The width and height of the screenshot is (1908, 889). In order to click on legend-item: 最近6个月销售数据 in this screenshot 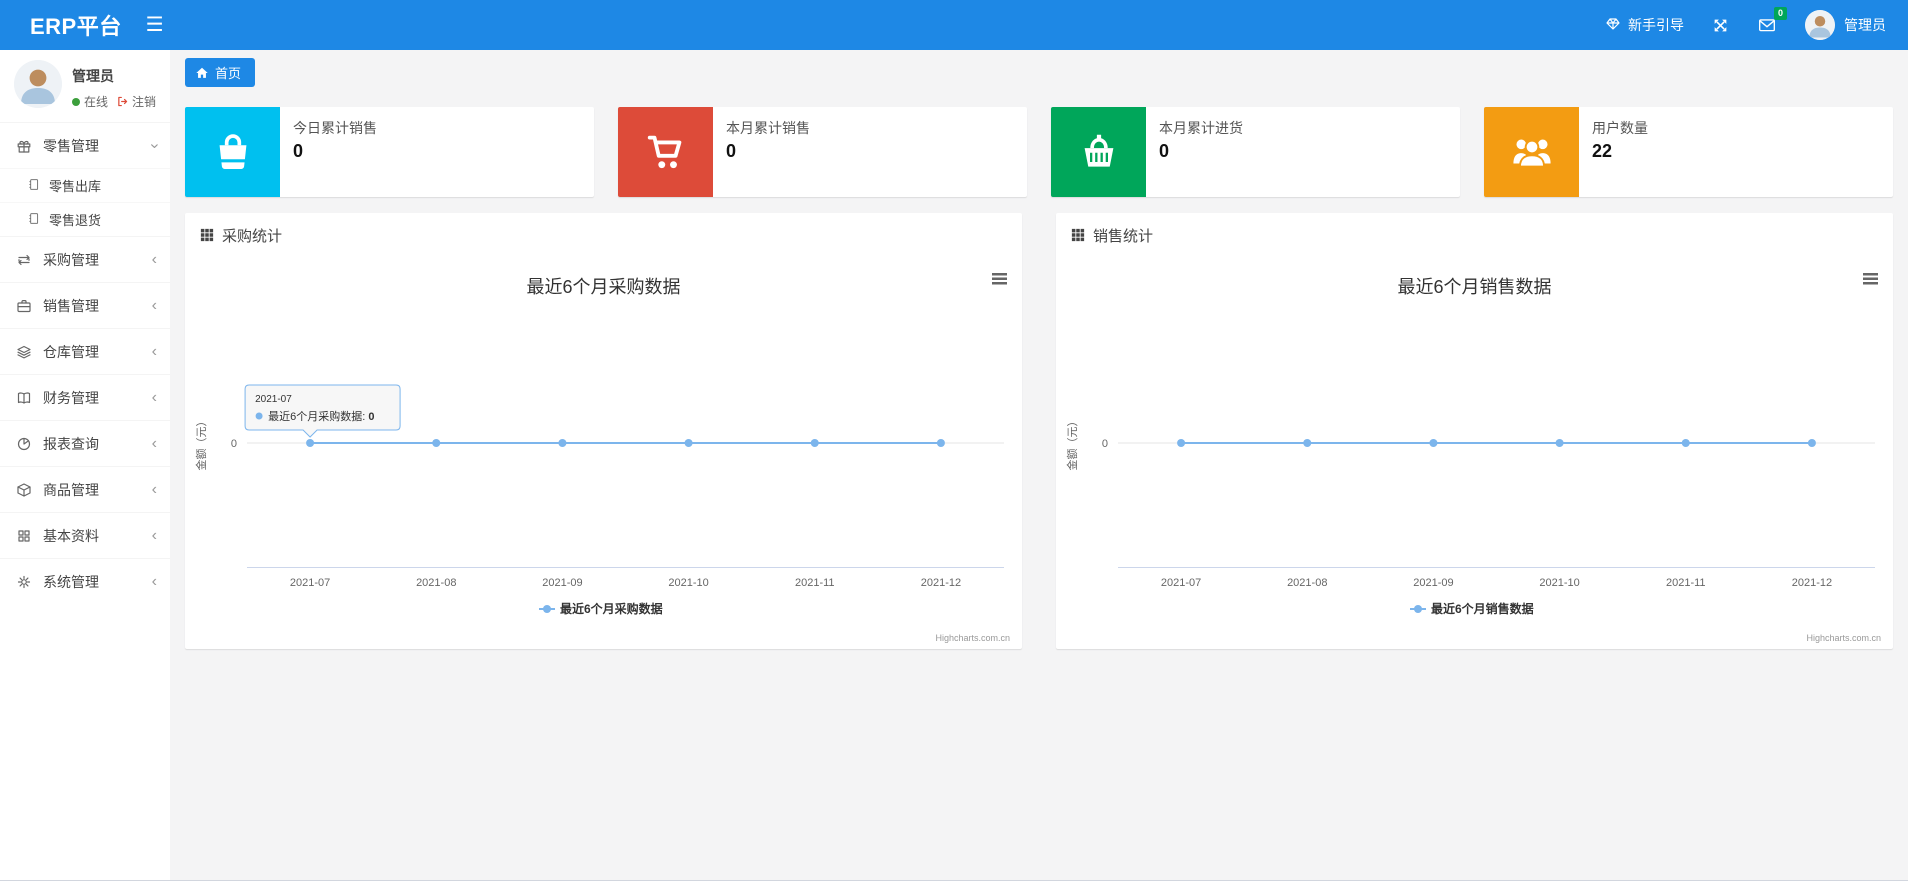, I will do `click(1472, 608)`.